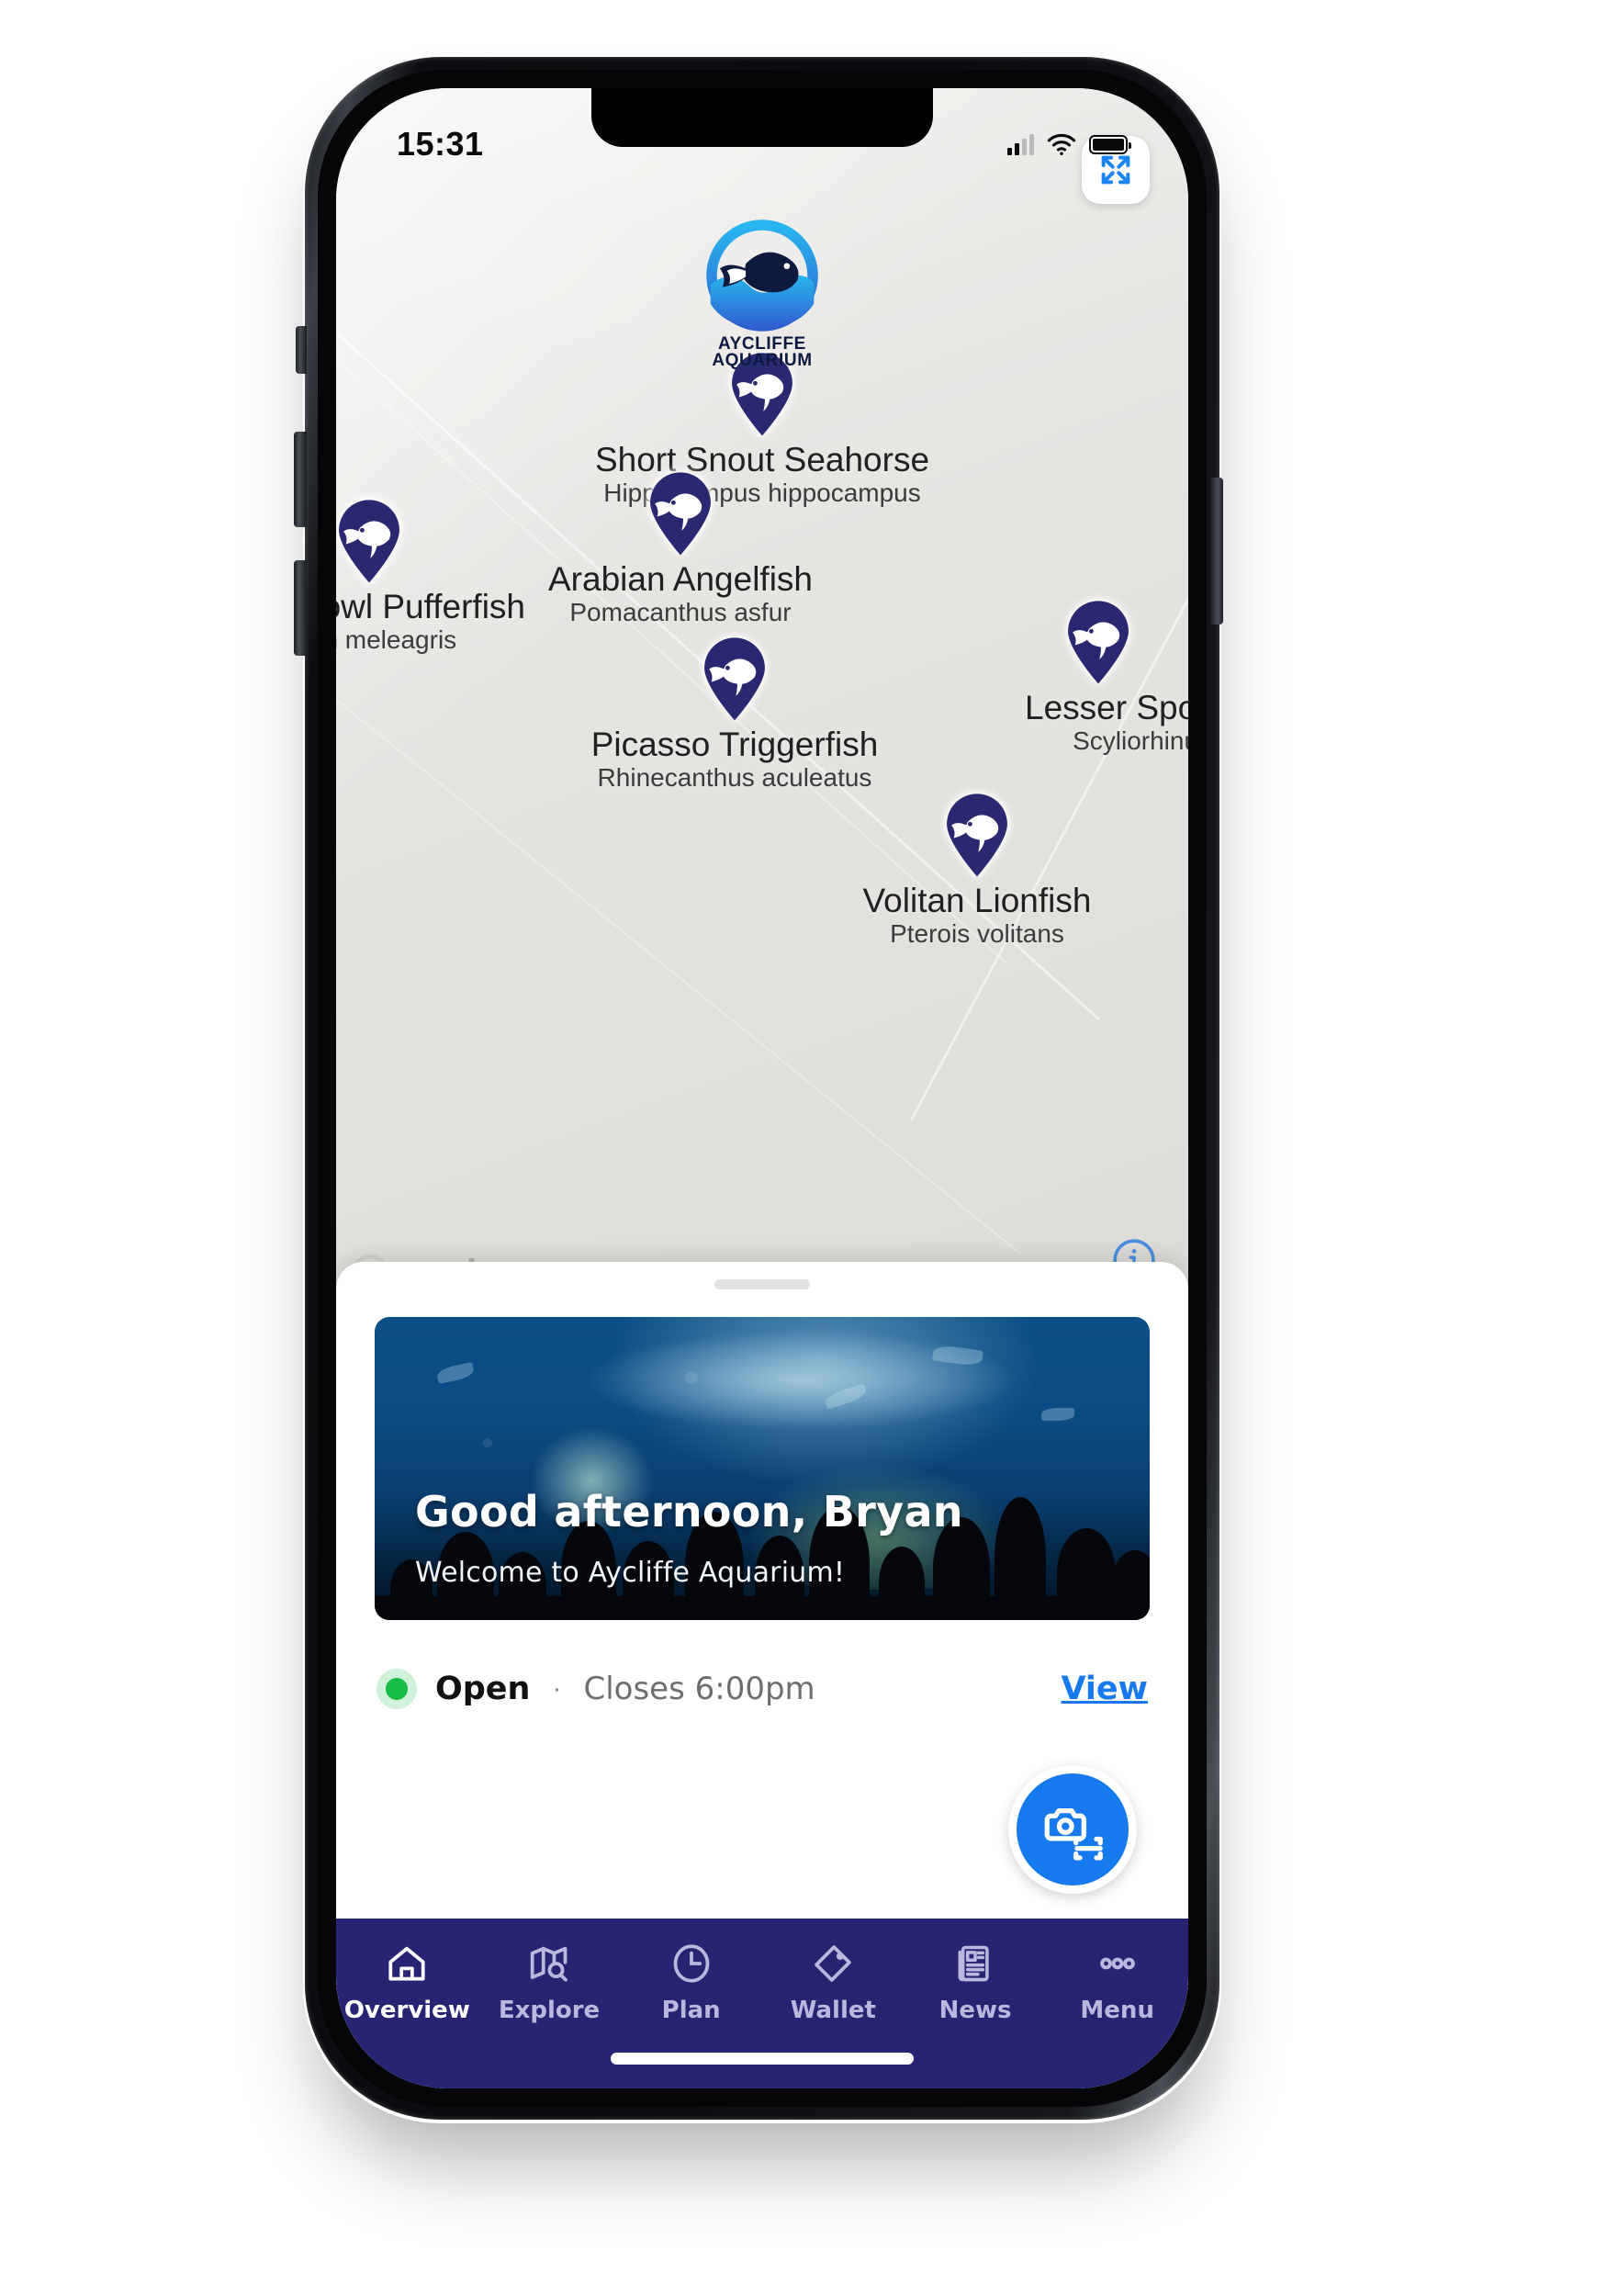  What do you see at coordinates (1061, 145) in the screenshot?
I see `wifi-icon` at bounding box center [1061, 145].